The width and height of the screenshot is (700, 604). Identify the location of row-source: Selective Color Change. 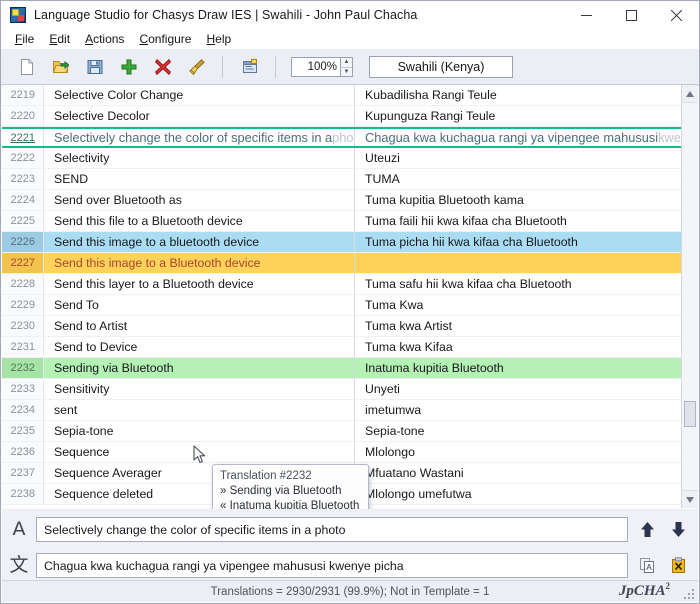
(199, 95).